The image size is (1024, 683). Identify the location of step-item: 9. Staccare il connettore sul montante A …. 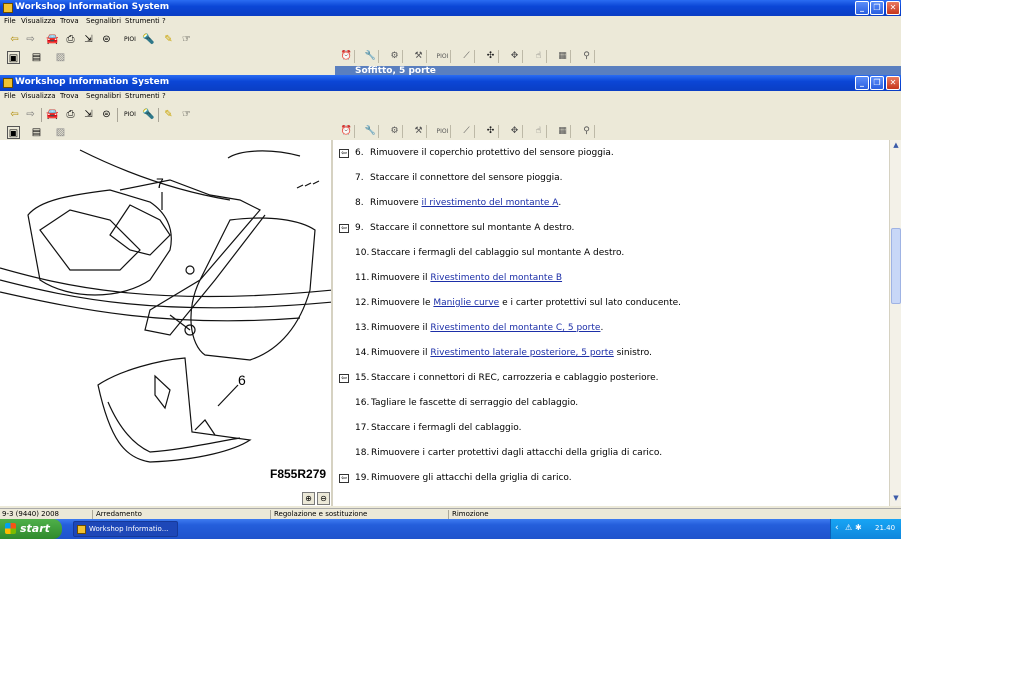
(464, 228).